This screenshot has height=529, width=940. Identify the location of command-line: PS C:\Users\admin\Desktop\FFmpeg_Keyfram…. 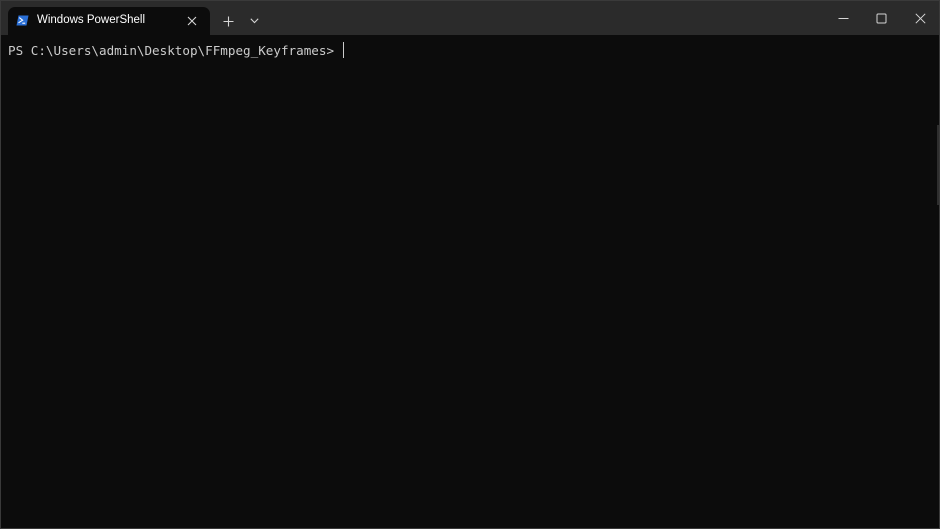
(176, 50).